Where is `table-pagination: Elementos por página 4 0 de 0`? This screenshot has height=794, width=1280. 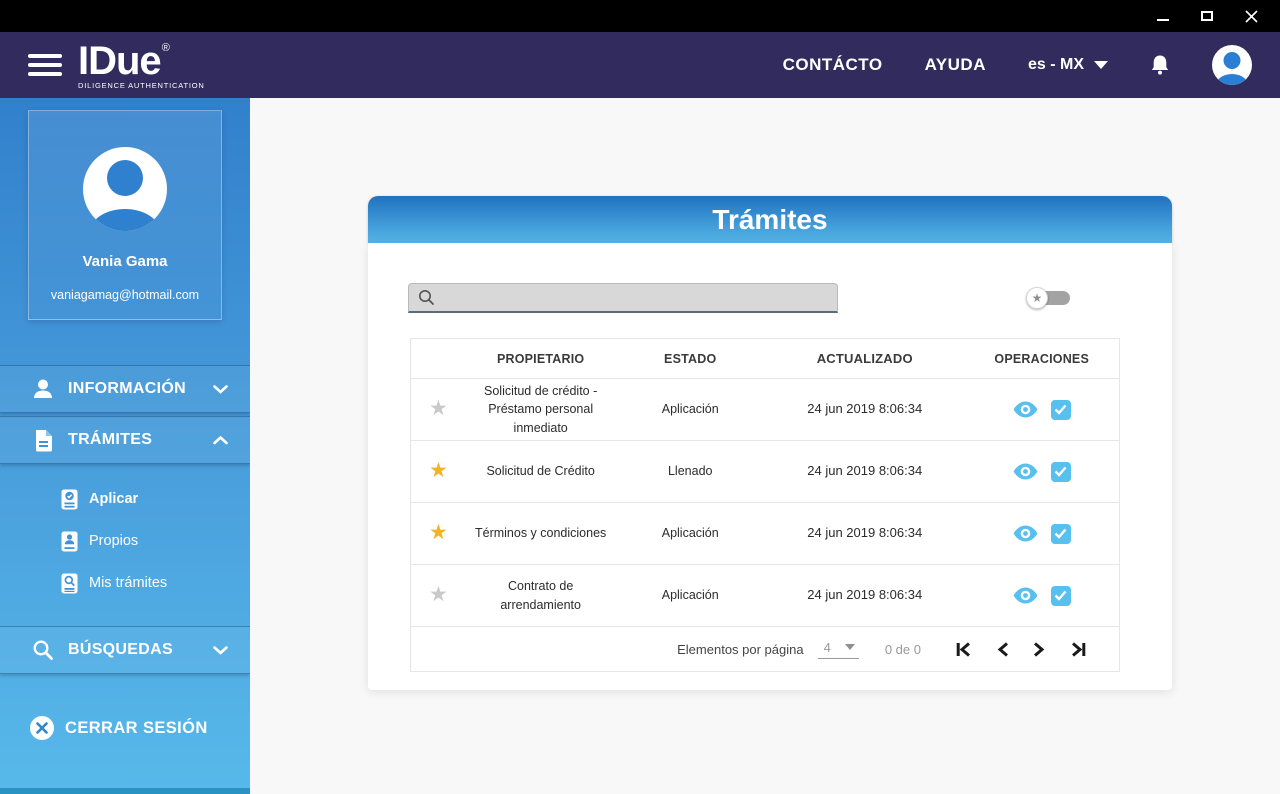 table-pagination: Elementos por página 4 0 de 0 is located at coordinates (765, 648).